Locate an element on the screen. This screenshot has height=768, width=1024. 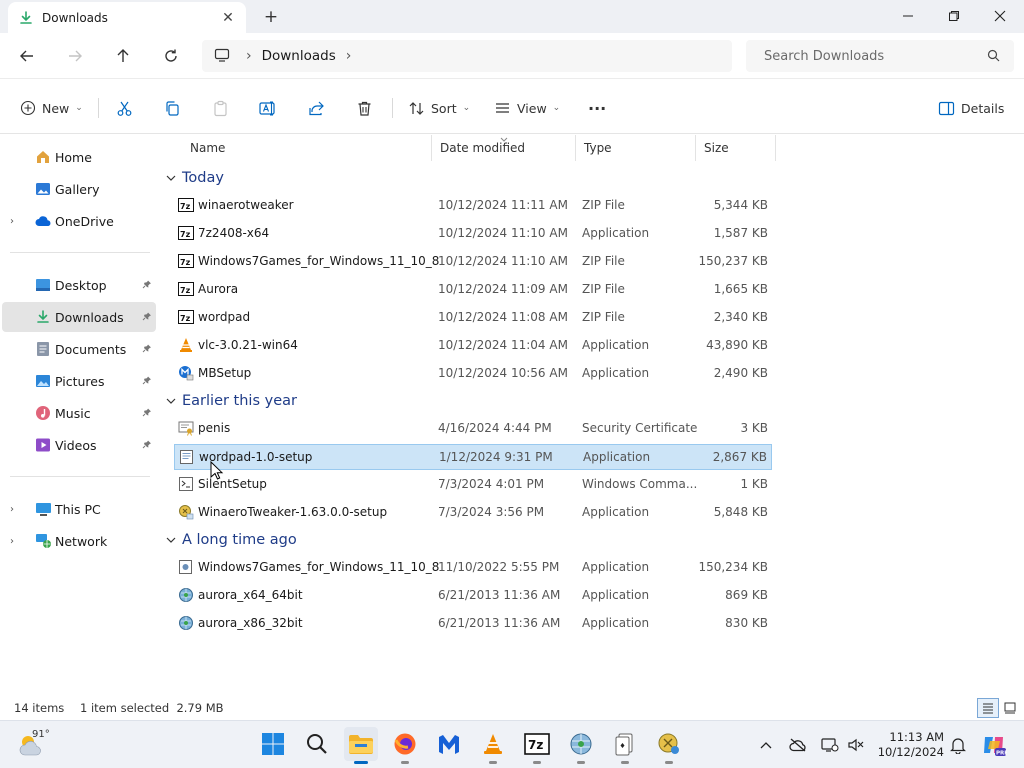
vlc-icon is located at coordinates (493, 744).